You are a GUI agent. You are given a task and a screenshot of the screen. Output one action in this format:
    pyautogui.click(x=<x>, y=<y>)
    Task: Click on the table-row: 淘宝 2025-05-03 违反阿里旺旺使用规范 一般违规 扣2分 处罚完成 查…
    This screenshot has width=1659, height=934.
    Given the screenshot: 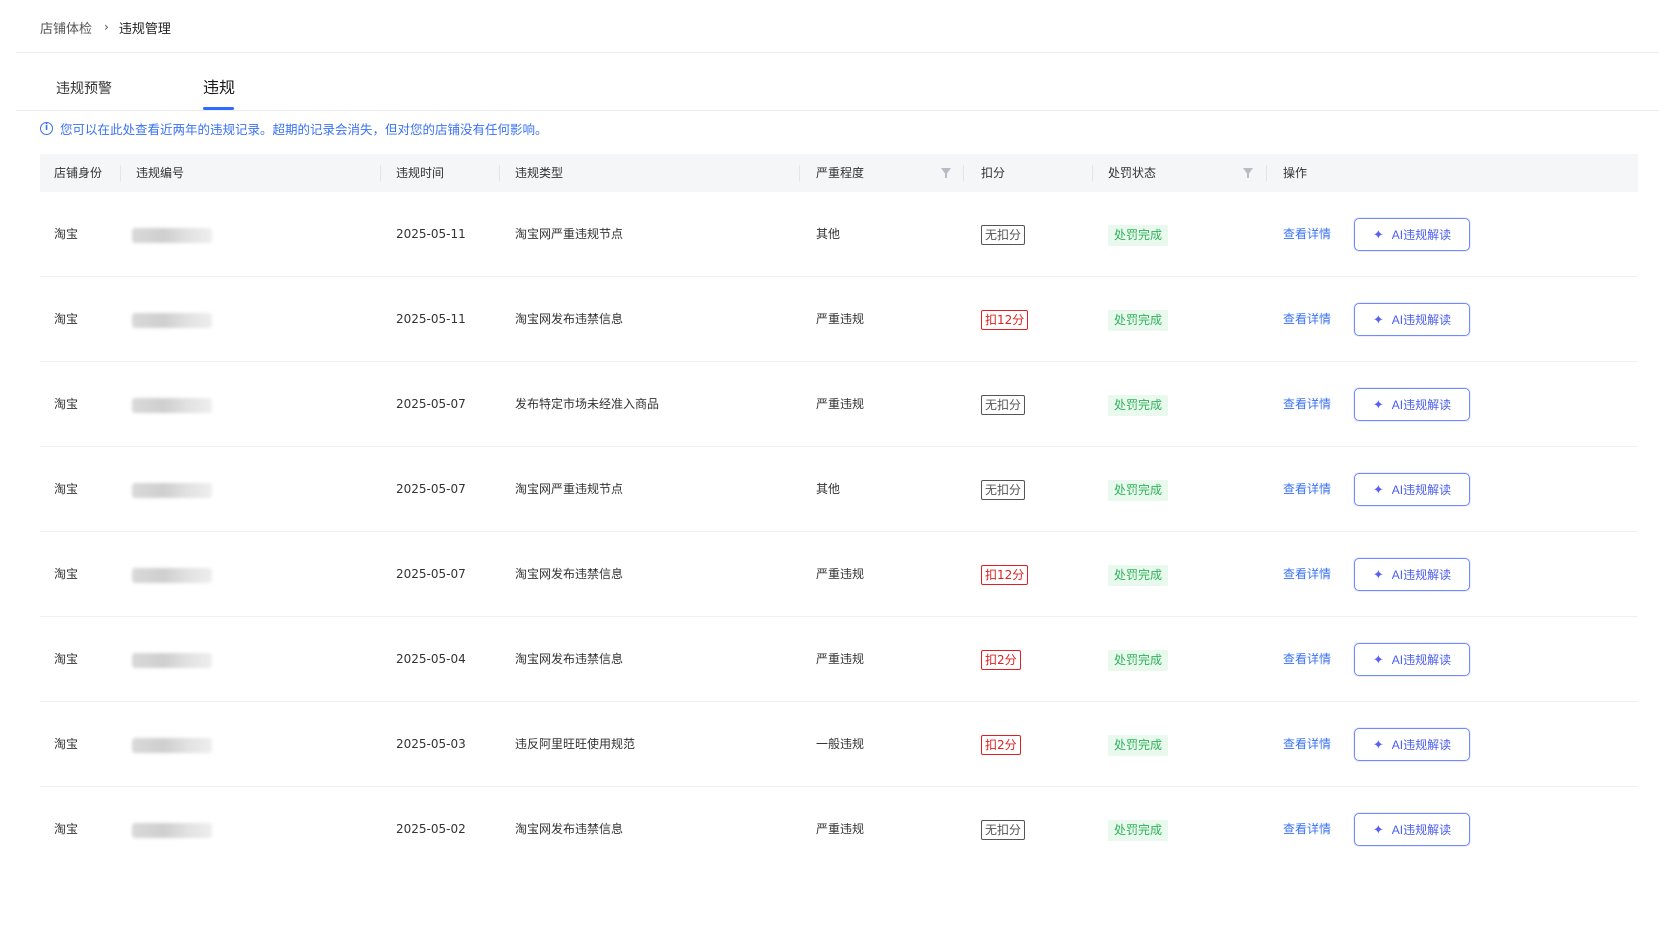 What is the action you would take?
    pyautogui.click(x=839, y=744)
    